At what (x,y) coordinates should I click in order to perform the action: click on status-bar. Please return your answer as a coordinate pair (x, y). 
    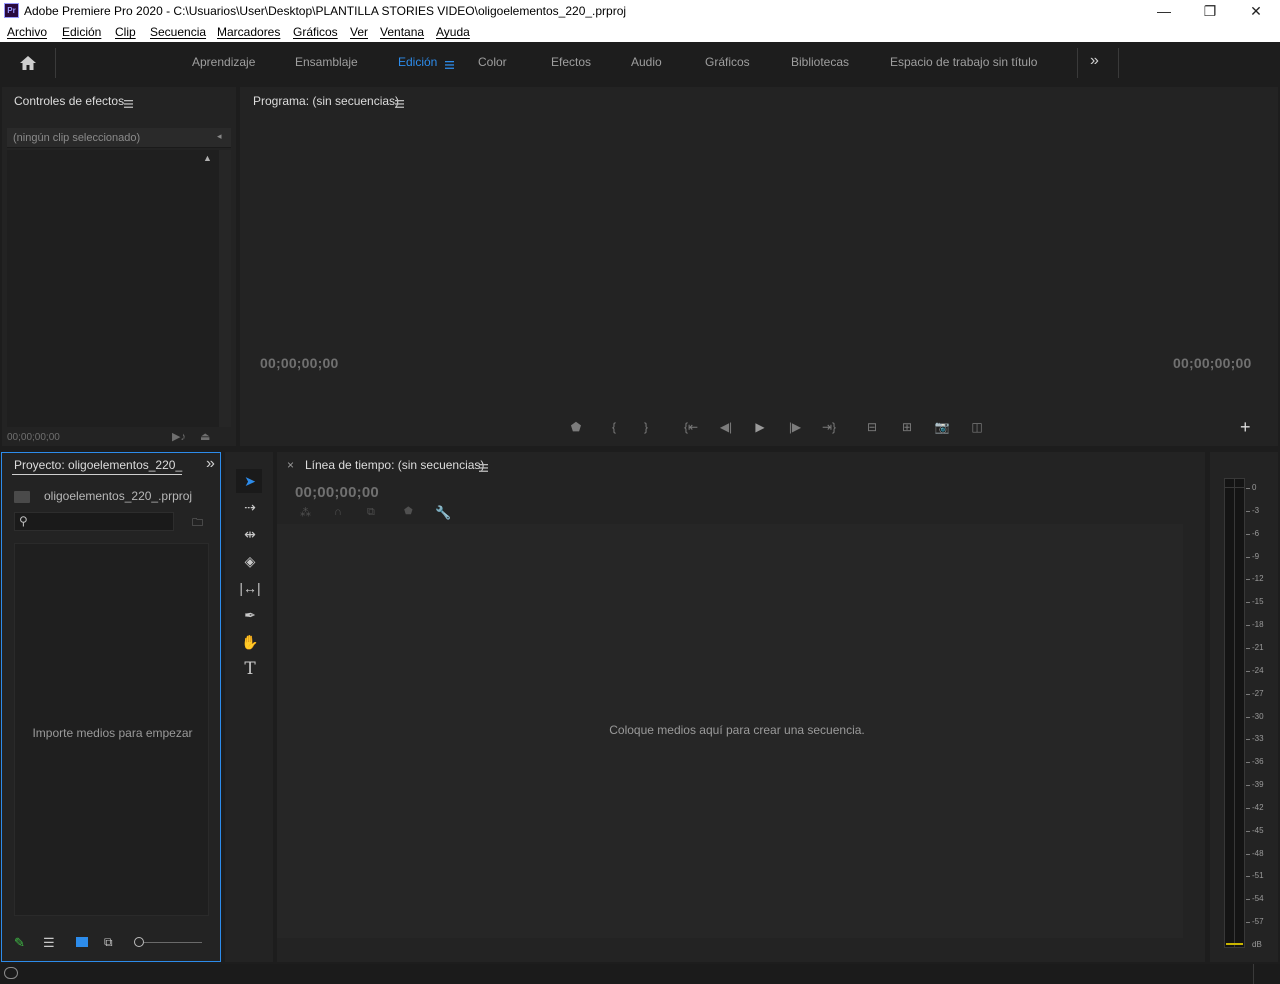
    Looking at the image, I should click on (640, 974).